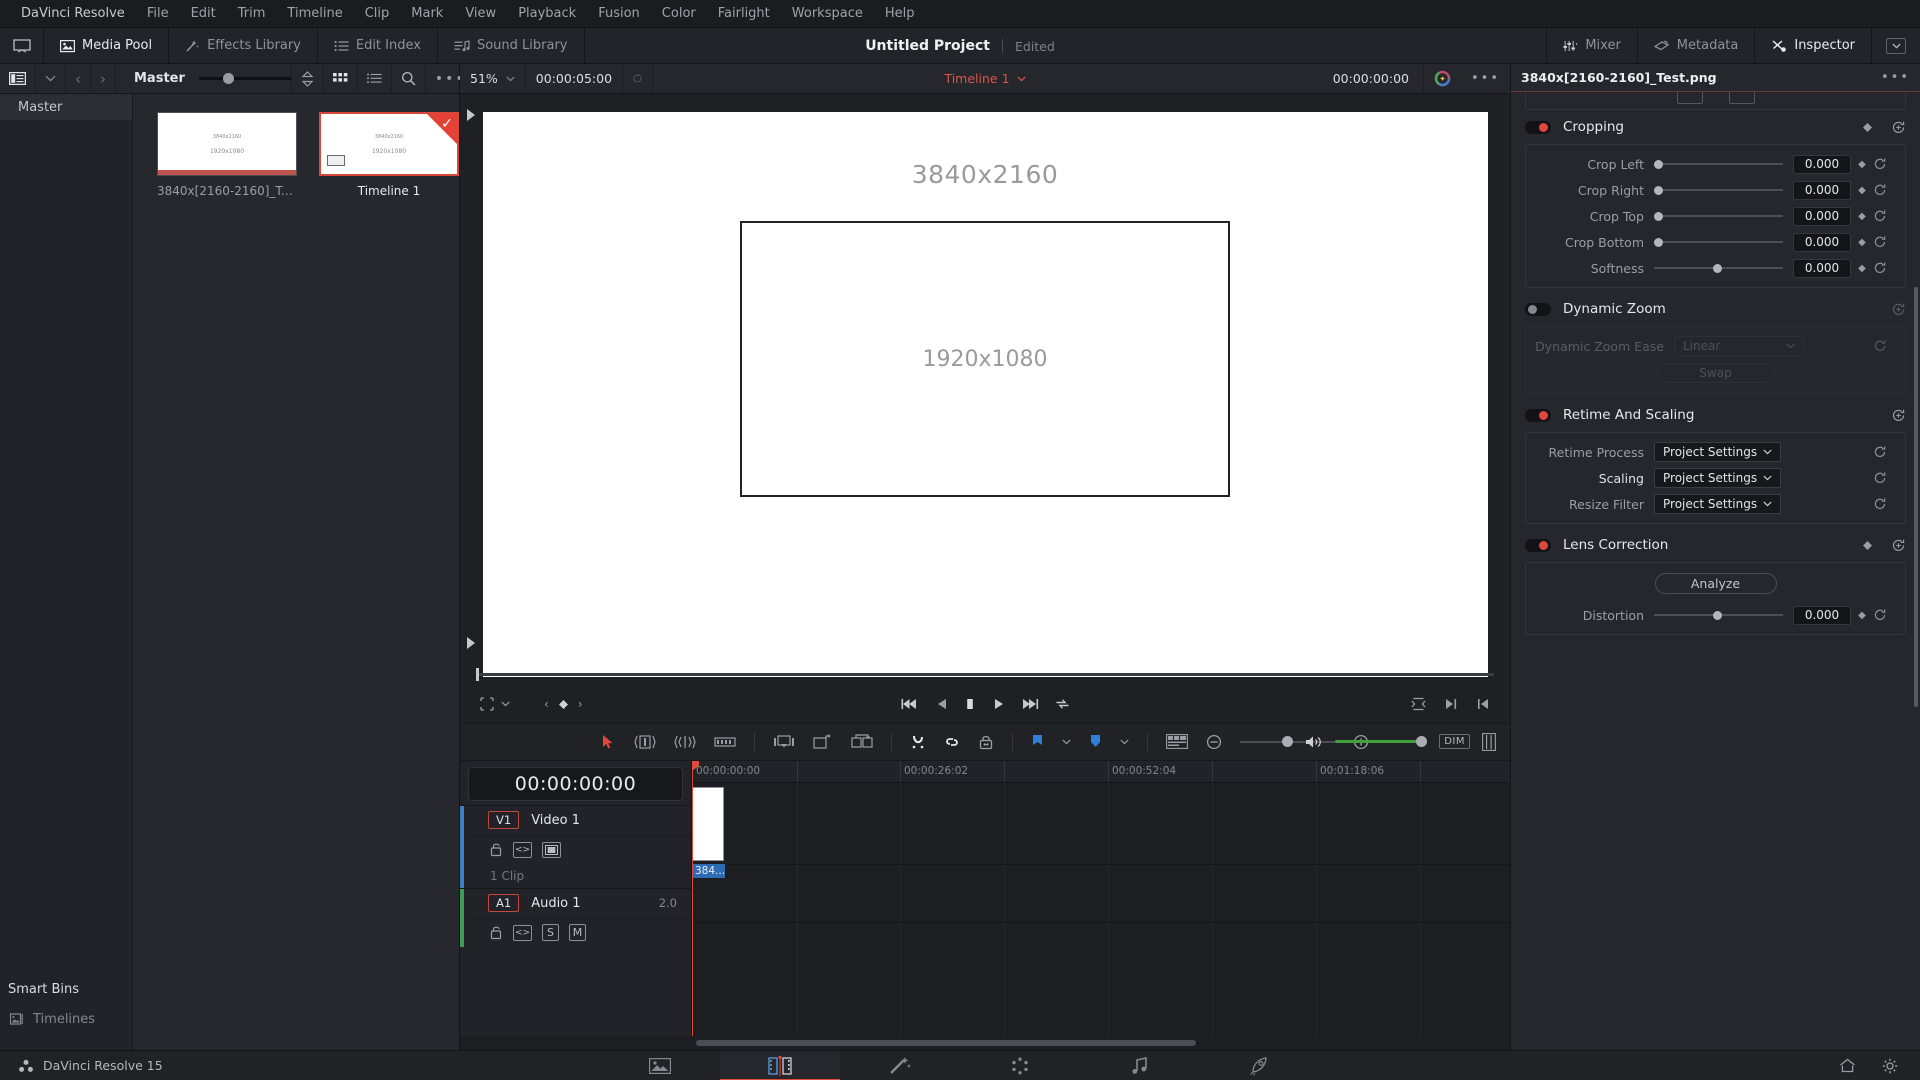 The height and width of the screenshot is (1080, 1920). I want to click on page-fusion, so click(900, 1065).